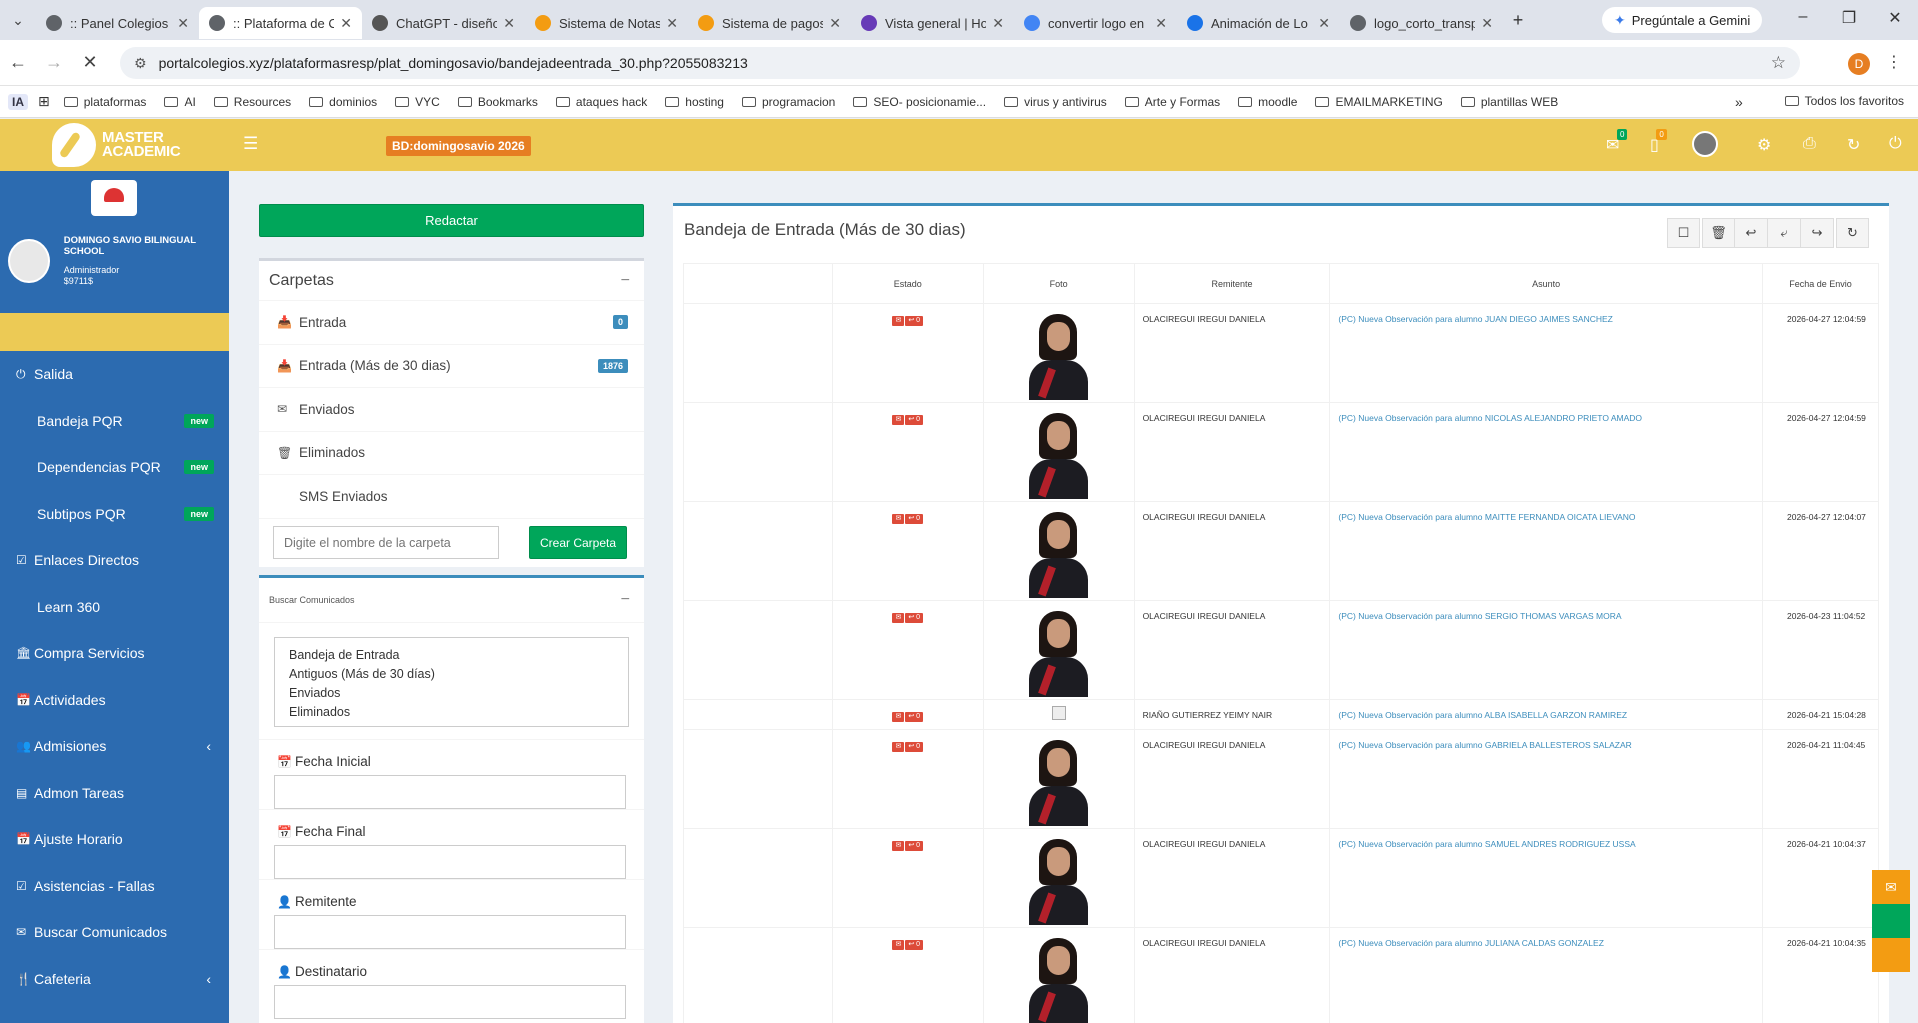 The height and width of the screenshot is (1023, 1918). I want to click on compose-button: Redactar, so click(451, 220).